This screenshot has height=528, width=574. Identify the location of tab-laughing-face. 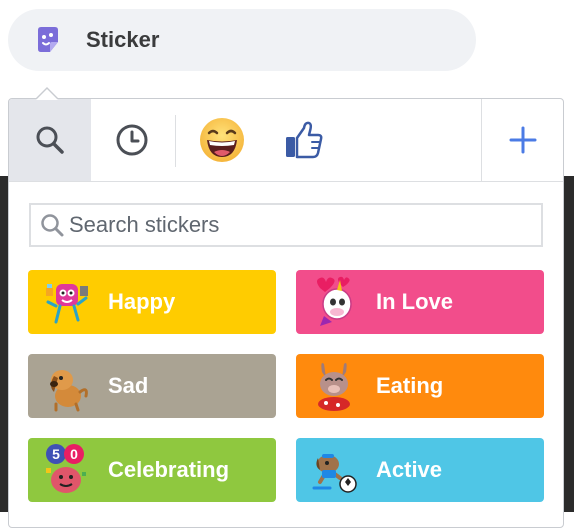
(222, 140).